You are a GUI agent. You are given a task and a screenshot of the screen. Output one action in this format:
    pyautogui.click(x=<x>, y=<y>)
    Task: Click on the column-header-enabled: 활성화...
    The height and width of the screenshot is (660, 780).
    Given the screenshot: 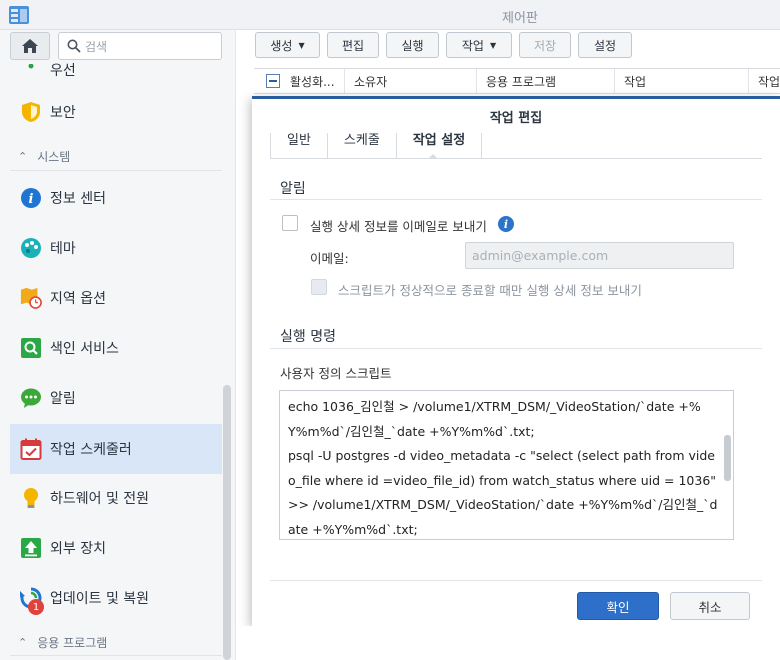 What is the action you would take?
    pyautogui.click(x=312, y=81)
    